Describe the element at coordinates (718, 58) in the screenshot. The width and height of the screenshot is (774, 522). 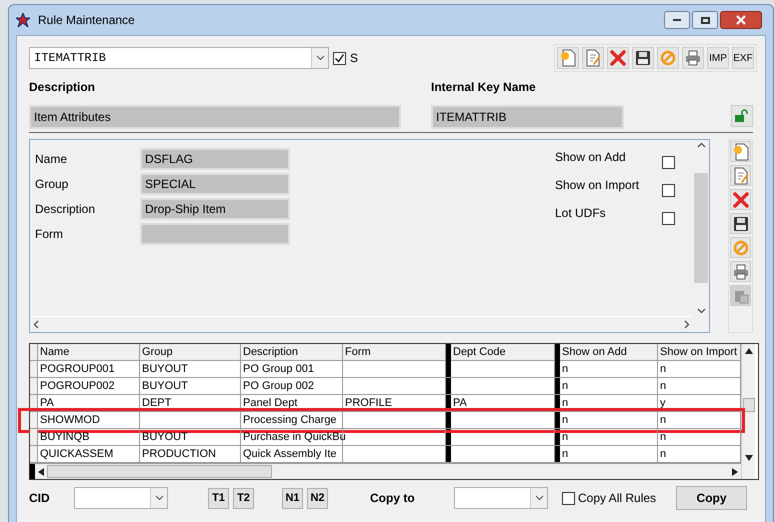
I see `toolbar-button: IMP` at that location.